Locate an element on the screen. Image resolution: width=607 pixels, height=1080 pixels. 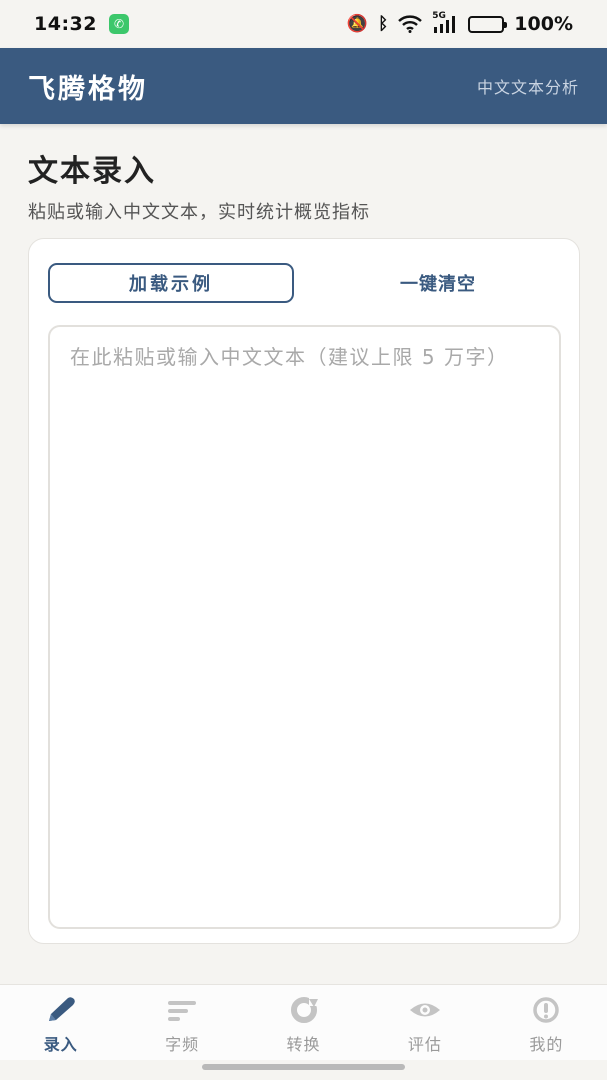
tab-input: 录入 is located at coordinates (60, 1022).